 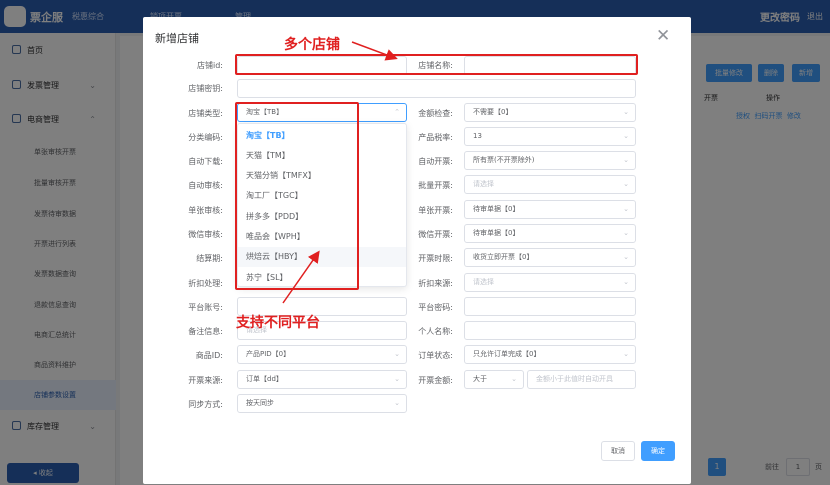 I want to click on wechat-audit-label: 微信审核:, so click(x=205, y=234).